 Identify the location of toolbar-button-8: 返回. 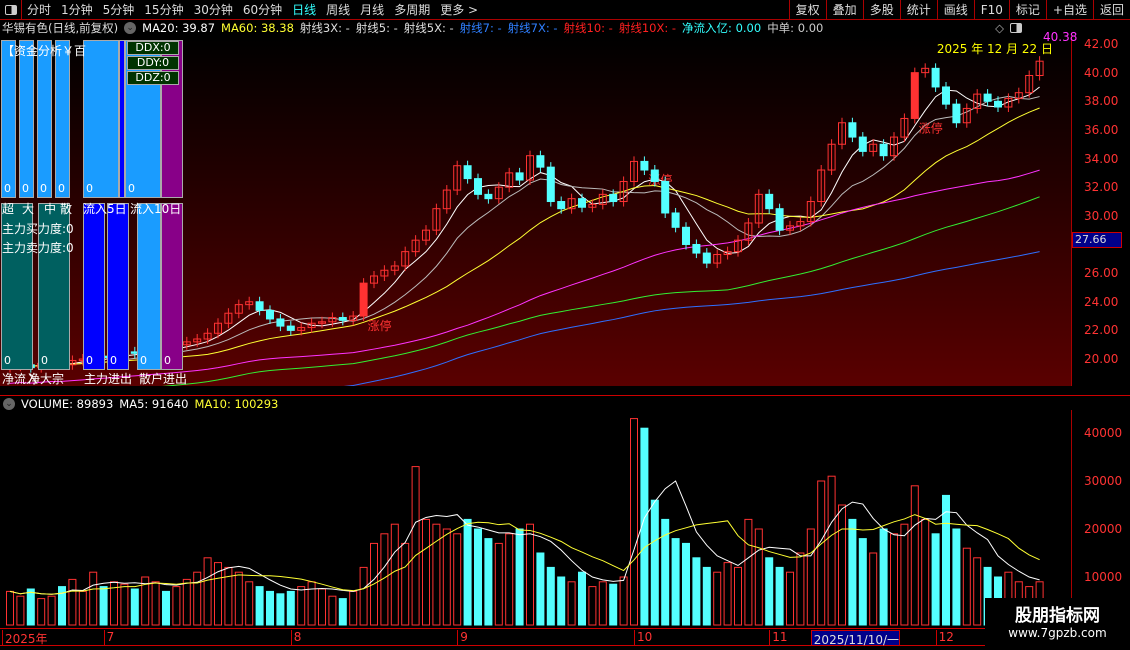
(1111, 10).